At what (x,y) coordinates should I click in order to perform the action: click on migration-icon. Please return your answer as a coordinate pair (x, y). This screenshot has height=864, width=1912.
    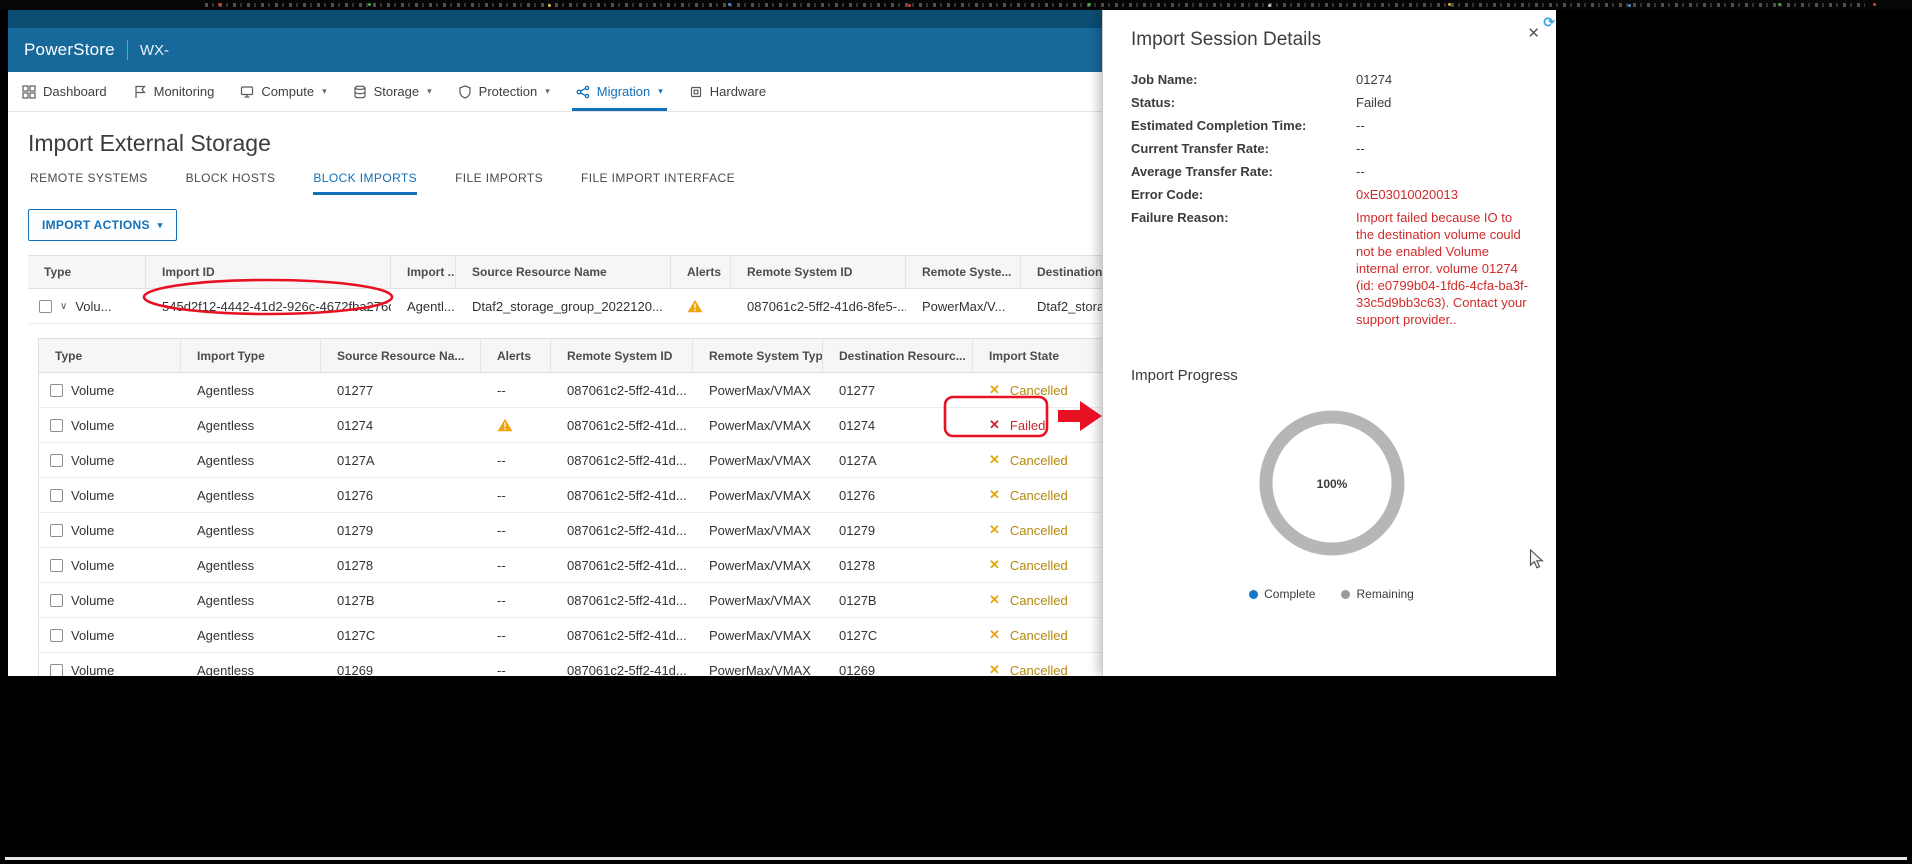
    Looking at the image, I should click on (583, 92).